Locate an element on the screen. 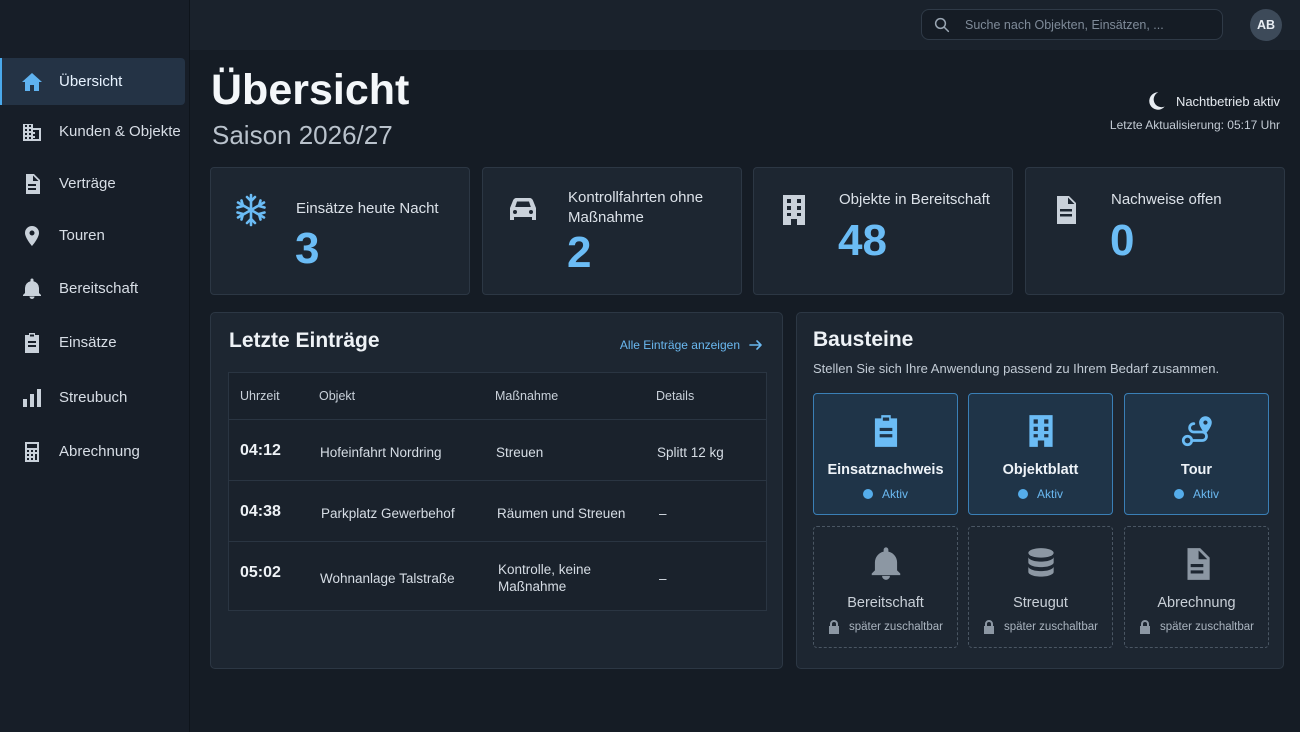 The image size is (1300, 732). module-card-einsatznachweis: Einsatznachweis Aktiv is located at coordinates (885, 454).